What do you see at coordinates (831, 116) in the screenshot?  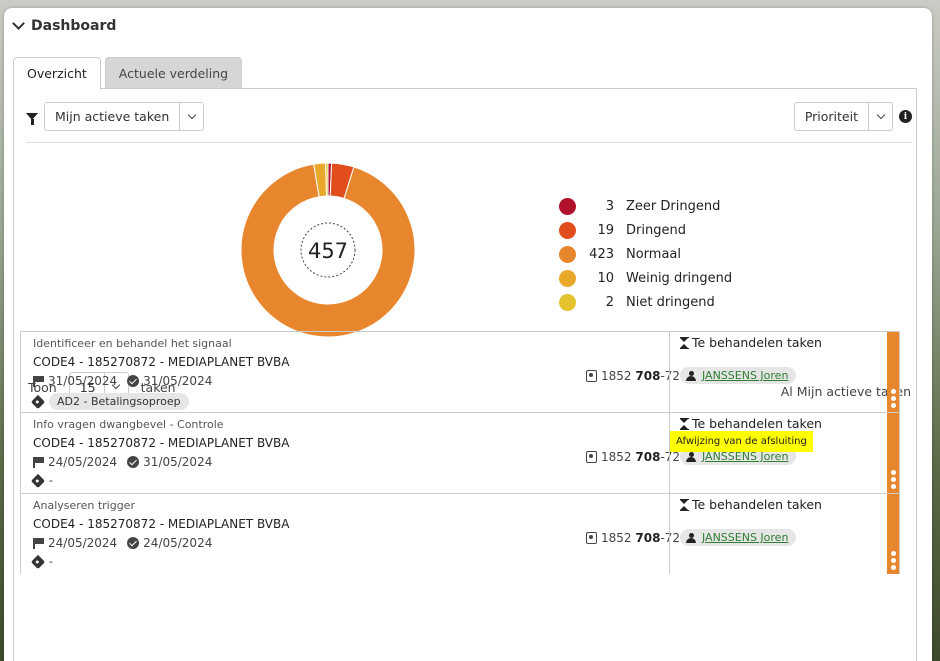 I see `sort-dropdown-label: Prioriteit` at bounding box center [831, 116].